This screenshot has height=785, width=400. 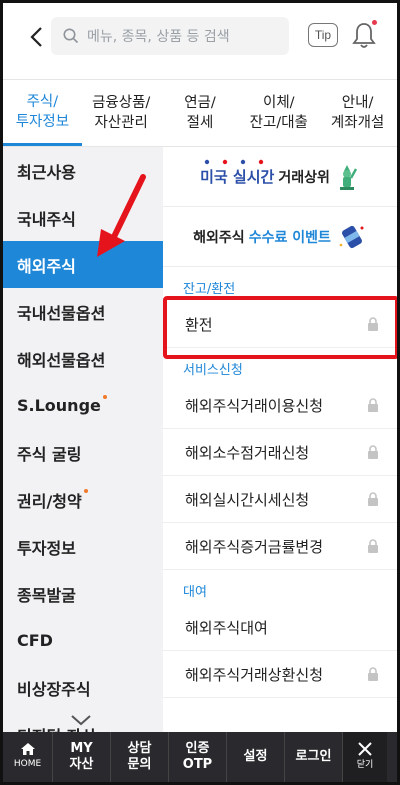 I want to click on menu-item-stock-gulling: 주식 굴링, so click(x=83, y=452).